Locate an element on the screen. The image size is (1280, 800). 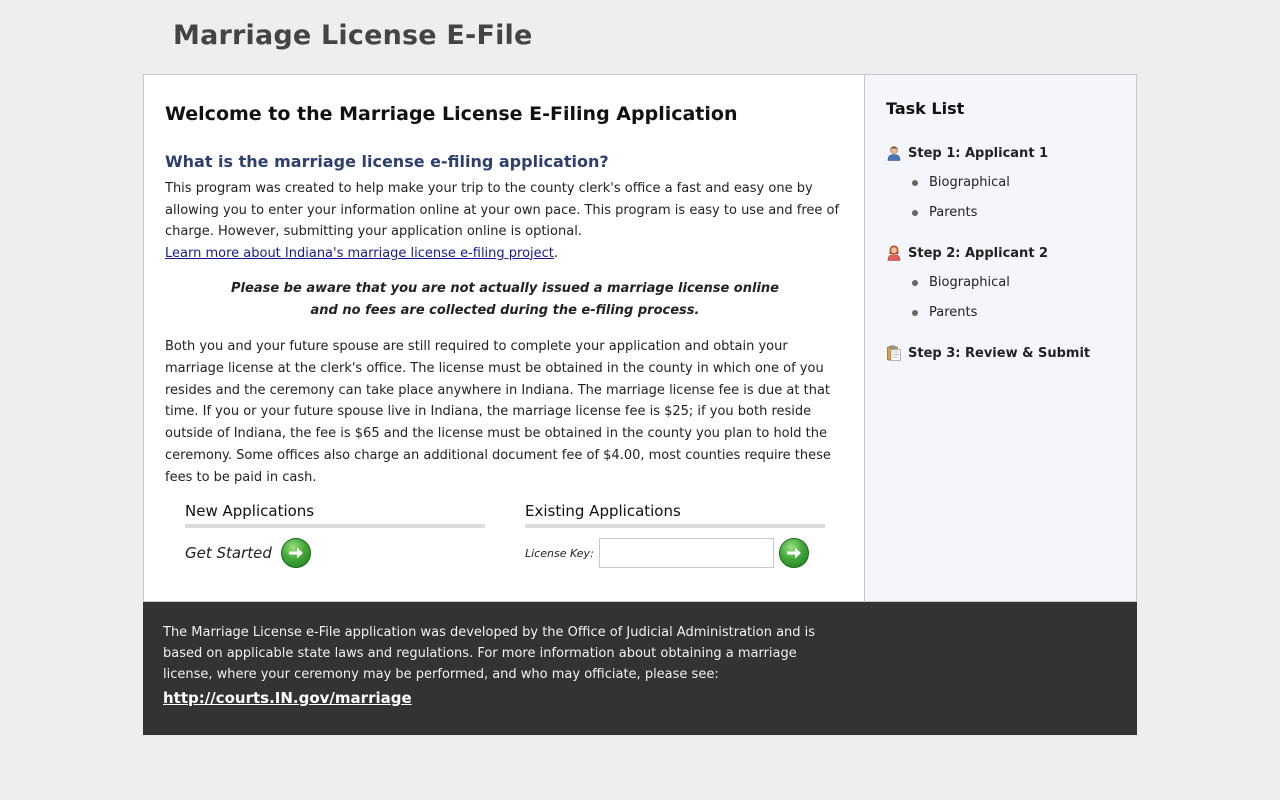
step-applicant-2: Step 2: Applicant 2 is located at coordinates (967, 253).